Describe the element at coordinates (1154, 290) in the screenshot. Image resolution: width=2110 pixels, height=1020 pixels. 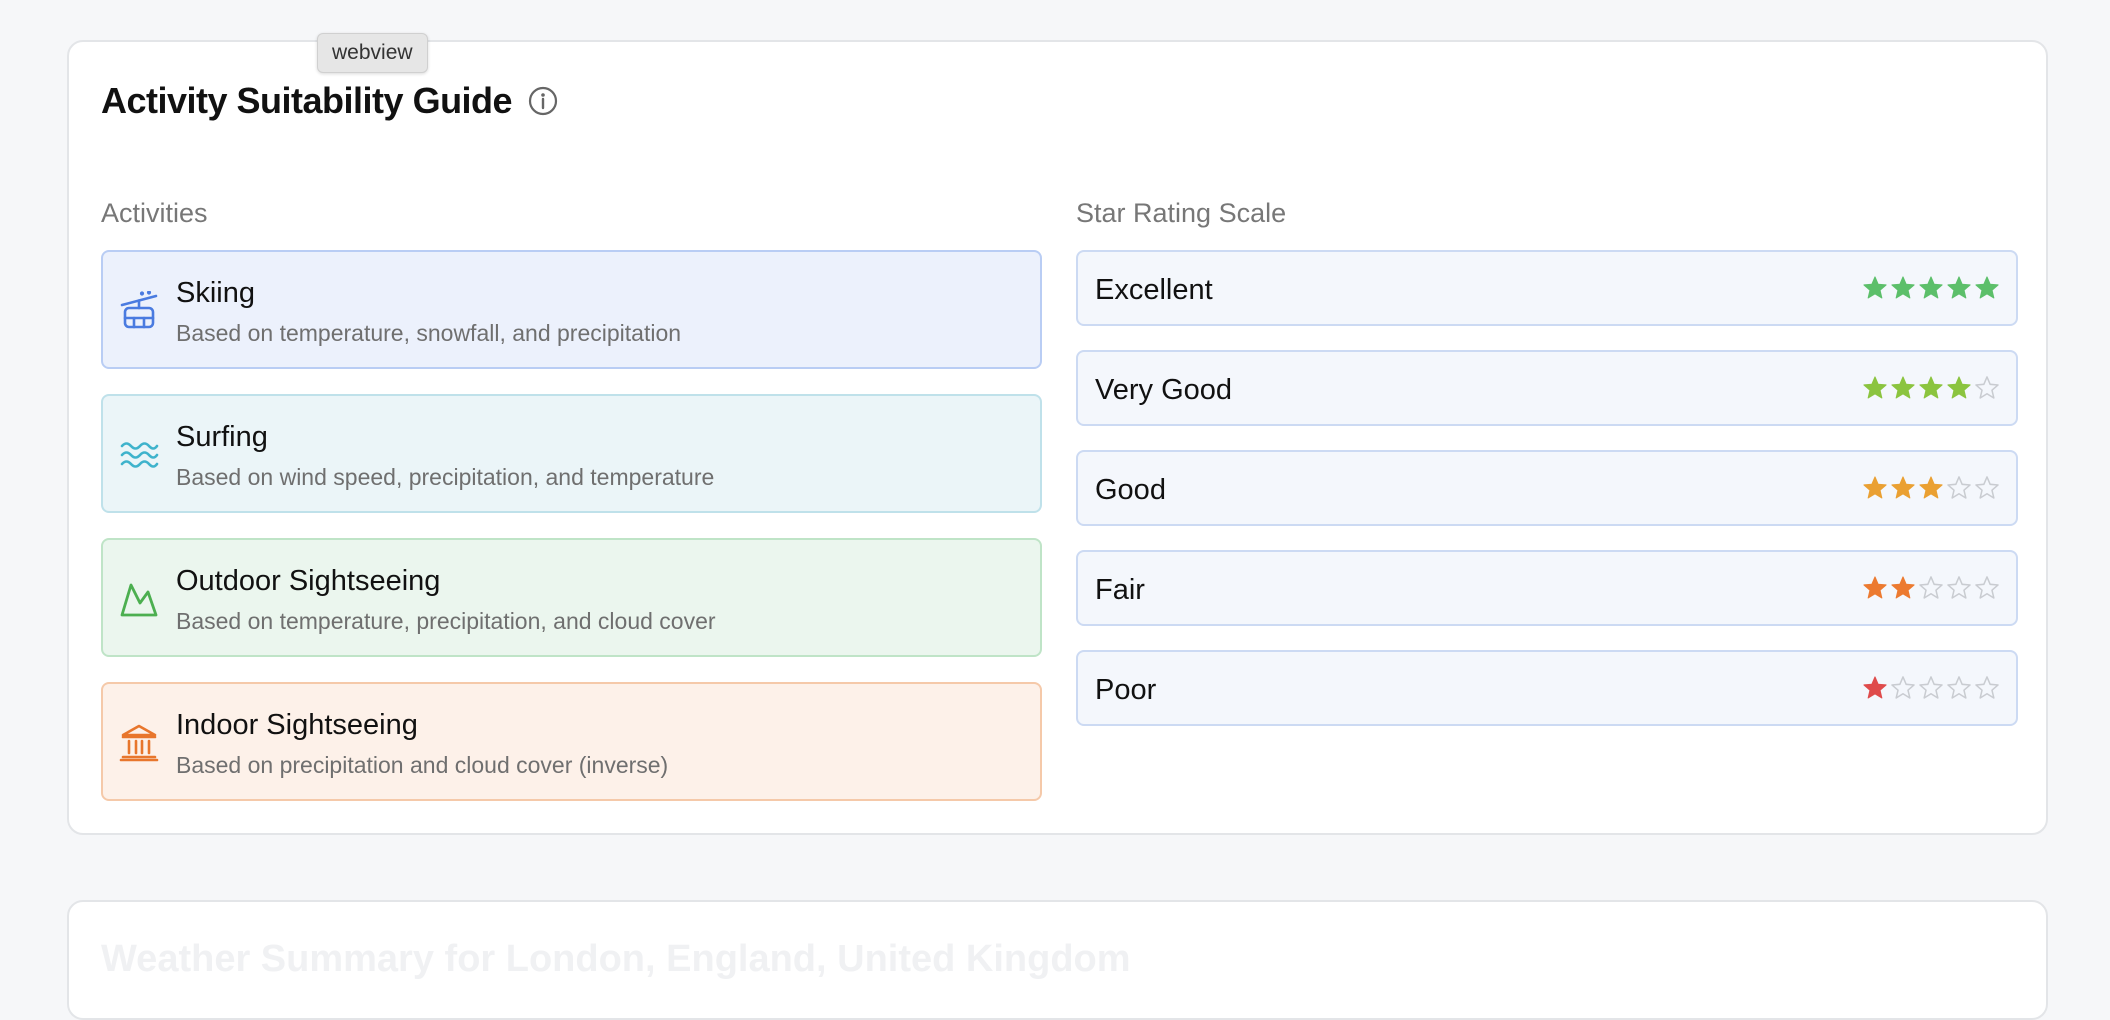
I see `rating-label: Excellent` at that location.